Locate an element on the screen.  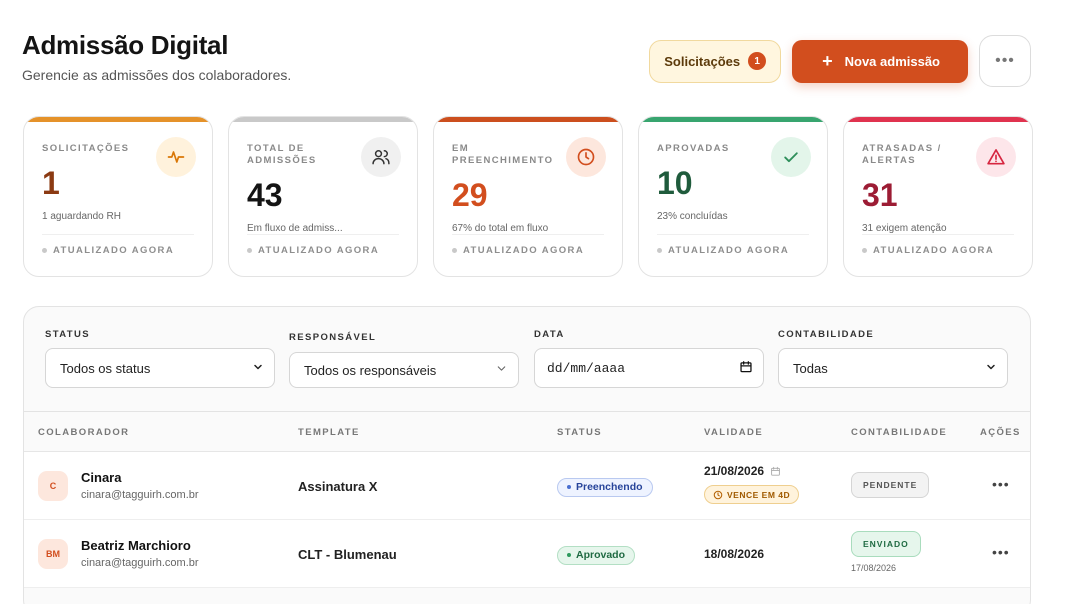
column-header: VALIDADE is located at coordinates (733, 432).